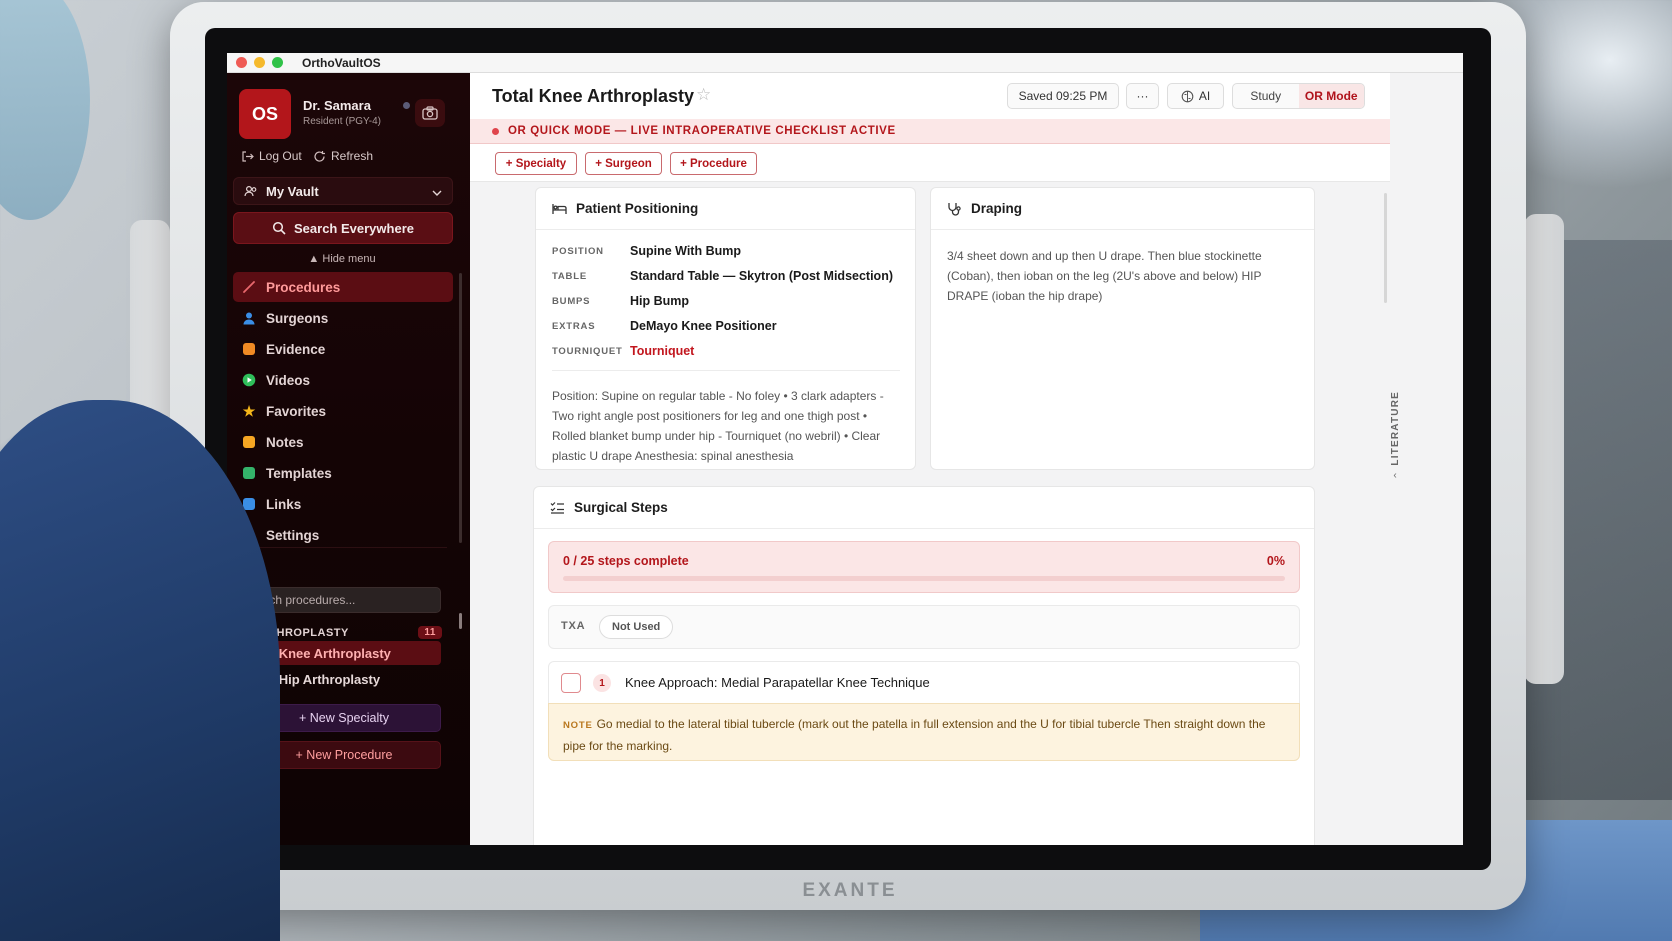 This screenshot has height=941, width=1672. Describe the element at coordinates (1122, 209) in the screenshot. I see `card-header: Draping` at that location.